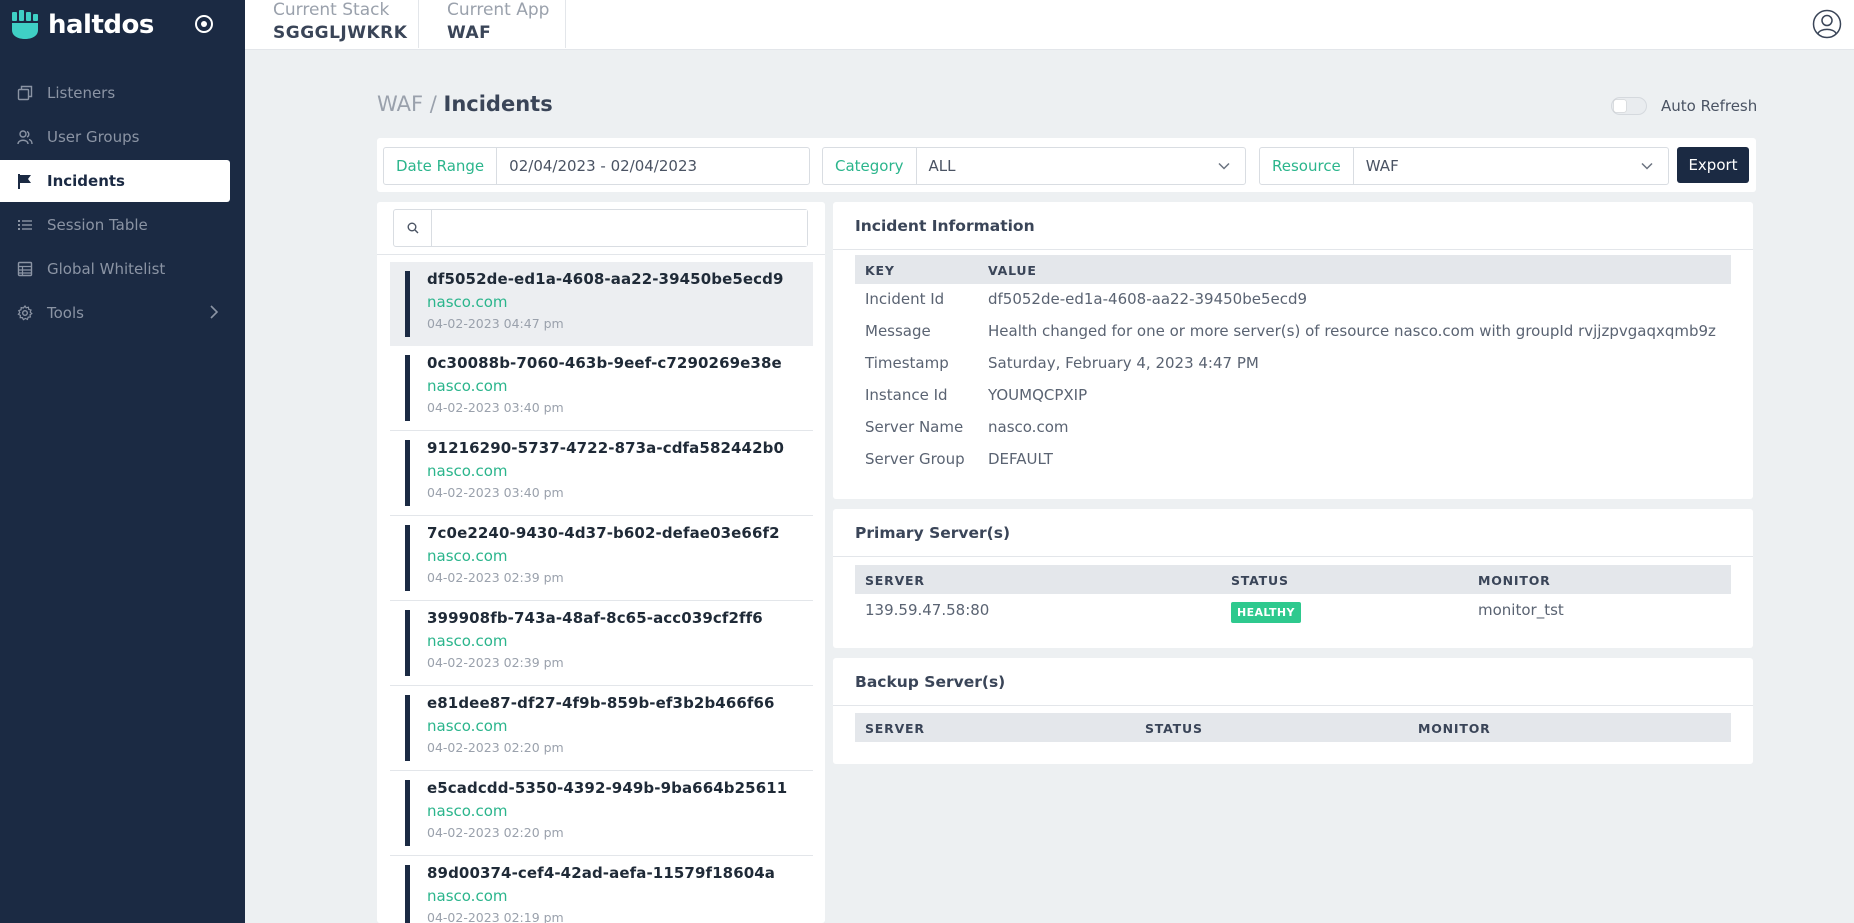  I want to click on monitor-name: monitor_tst, so click(1521, 610).